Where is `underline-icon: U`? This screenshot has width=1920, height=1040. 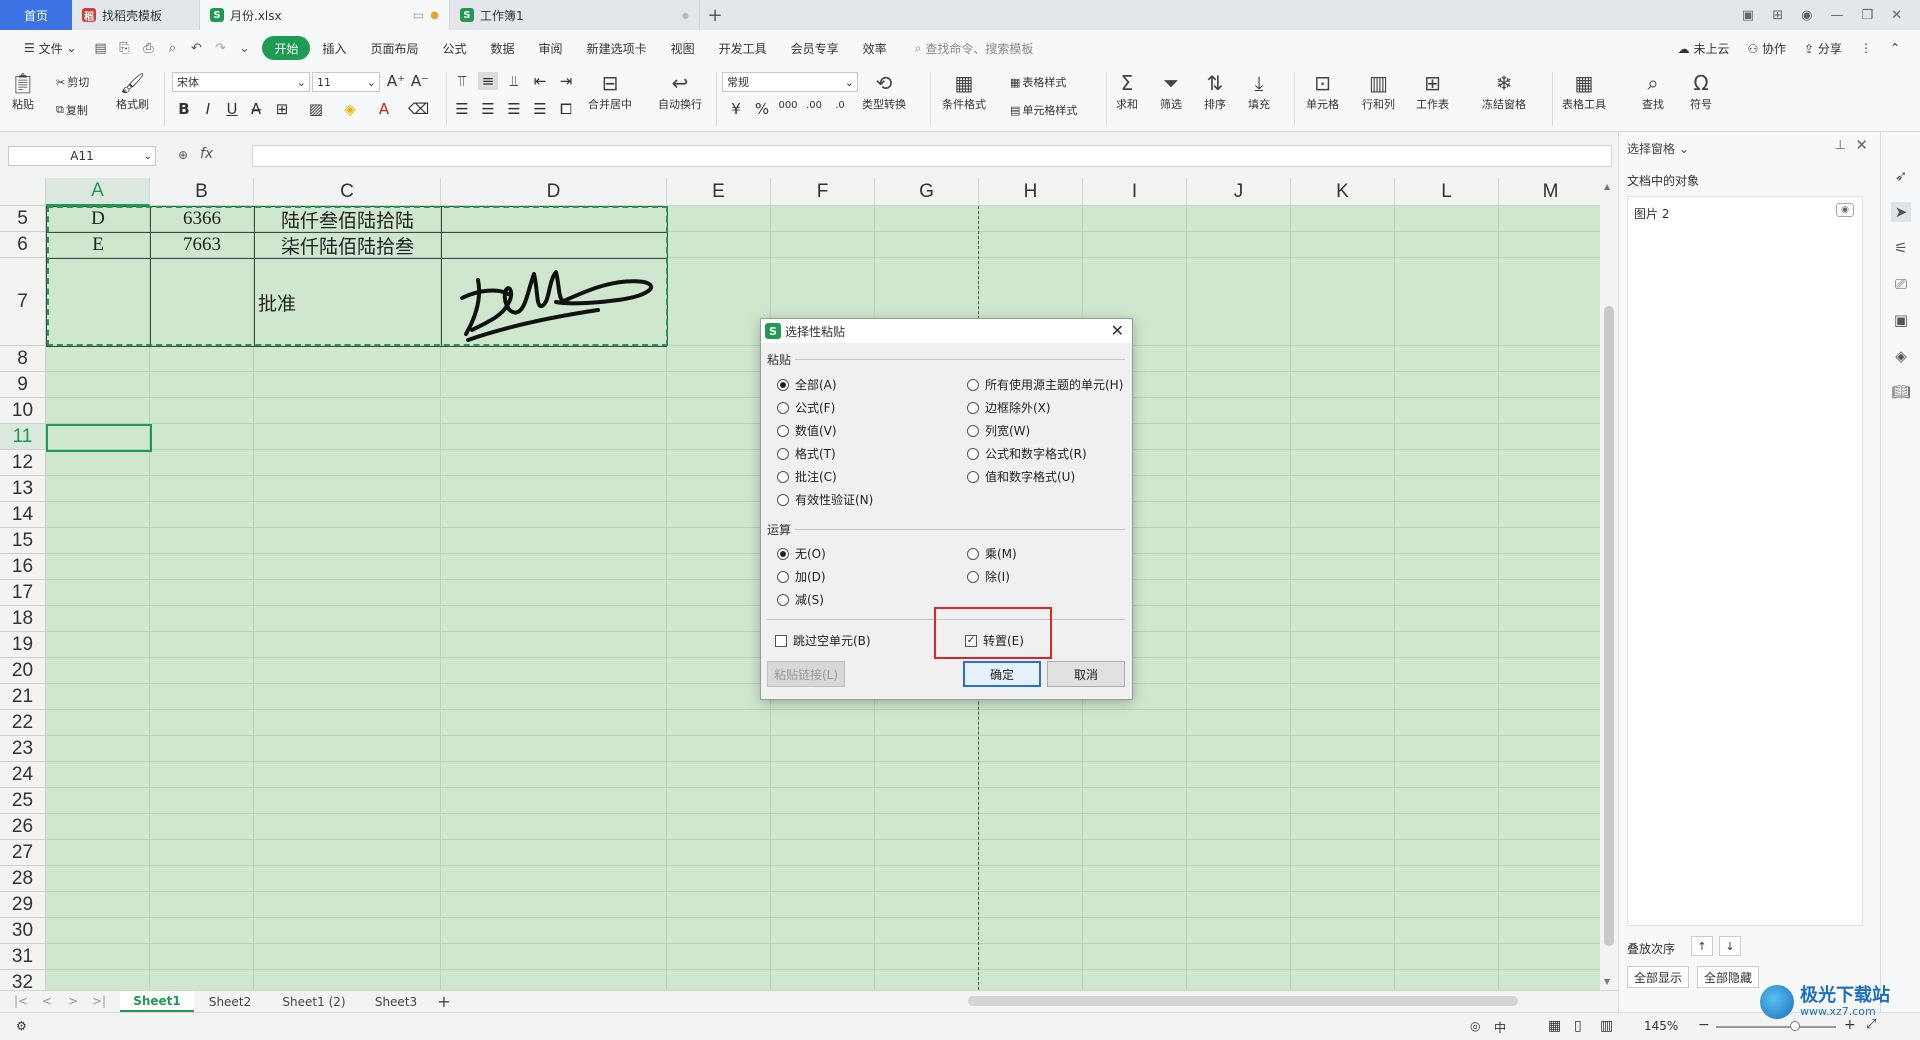
underline-icon: U is located at coordinates (232, 109).